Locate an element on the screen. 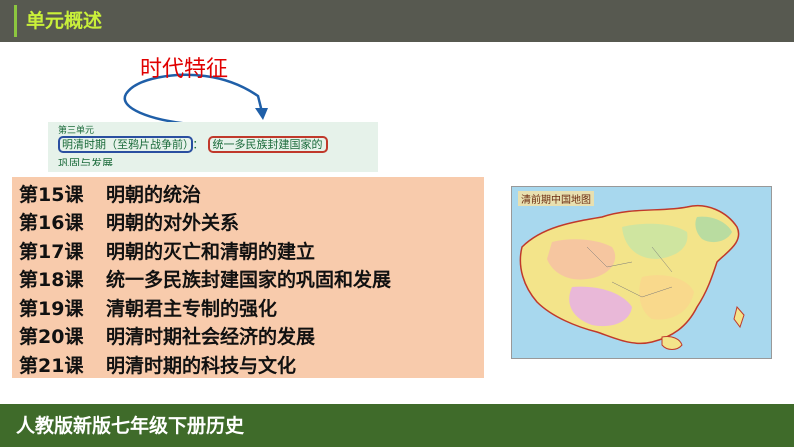 Image resolution: width=794 pixels, height=447 pixels. unit-title-continued: 巩固与发展 is located at coordinates (85, 162).